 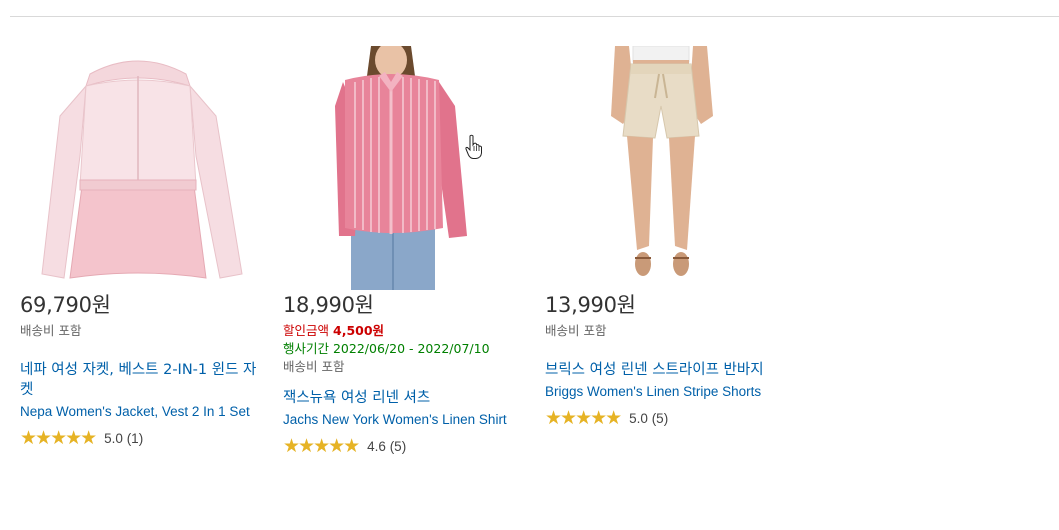 I want to click on product-name-english: Nepa Women's Jacket, Vest 2 In 1 Set, so click(x=145, y=412).